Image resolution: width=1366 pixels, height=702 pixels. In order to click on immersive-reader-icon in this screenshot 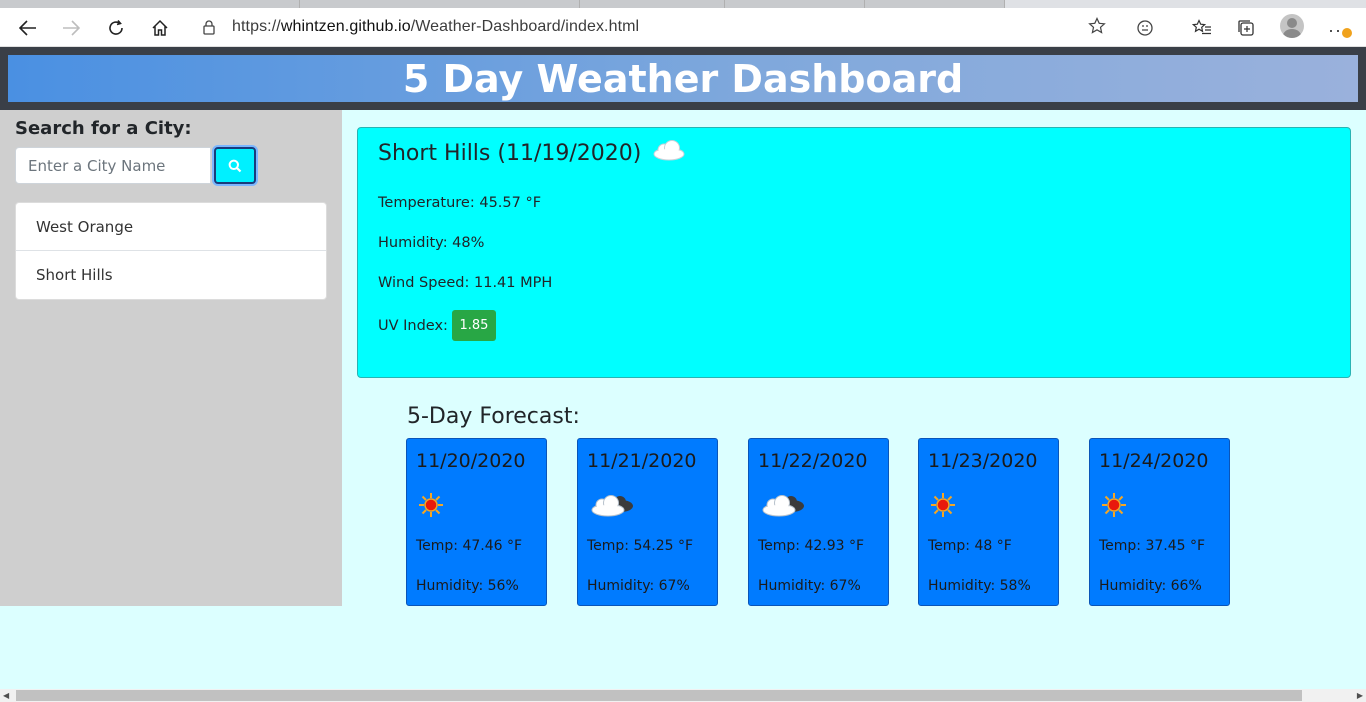, I will do `click(1145, 28)`.